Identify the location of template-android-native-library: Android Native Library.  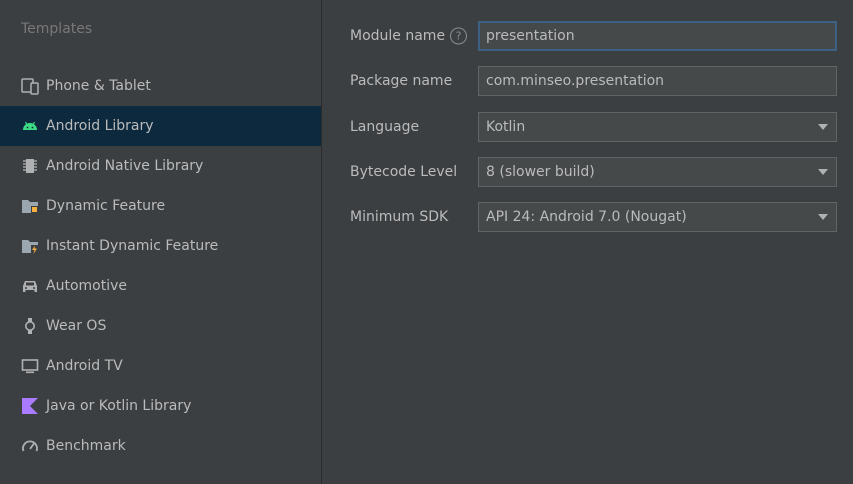
(160, 166).